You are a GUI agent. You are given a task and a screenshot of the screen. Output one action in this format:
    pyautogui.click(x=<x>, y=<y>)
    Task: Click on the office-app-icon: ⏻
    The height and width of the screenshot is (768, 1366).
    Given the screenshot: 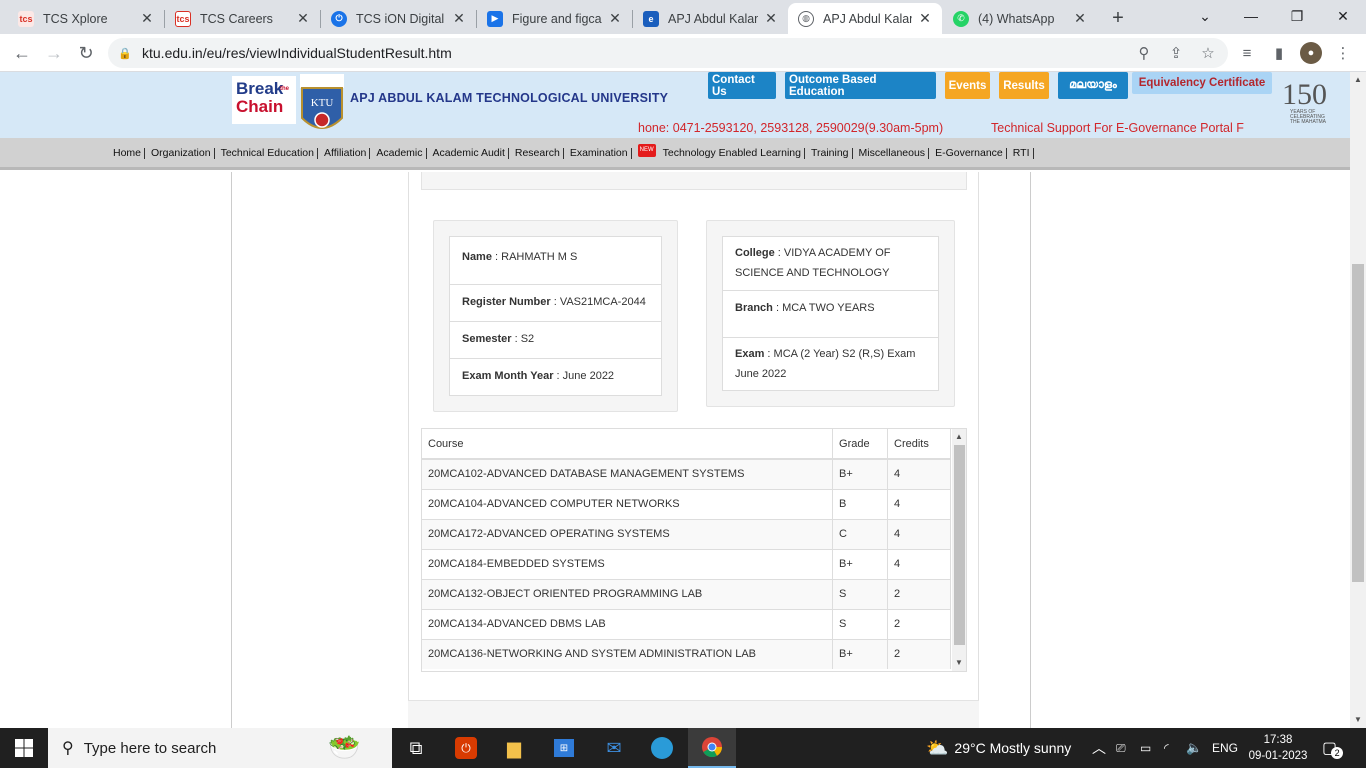 What is the action you would take?
    pyautogui.click(x=466, y=748)
    